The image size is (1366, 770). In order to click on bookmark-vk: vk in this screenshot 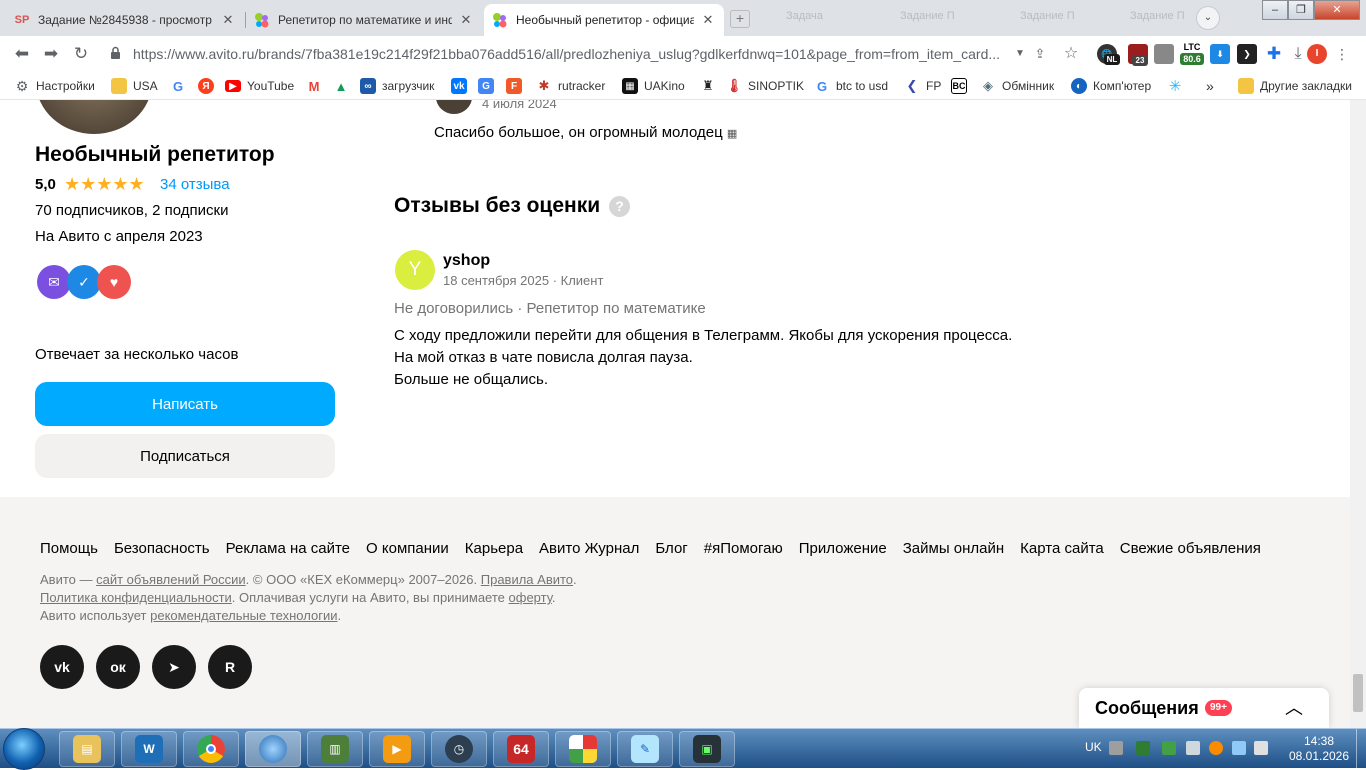, I will do `click(462, 86)`.